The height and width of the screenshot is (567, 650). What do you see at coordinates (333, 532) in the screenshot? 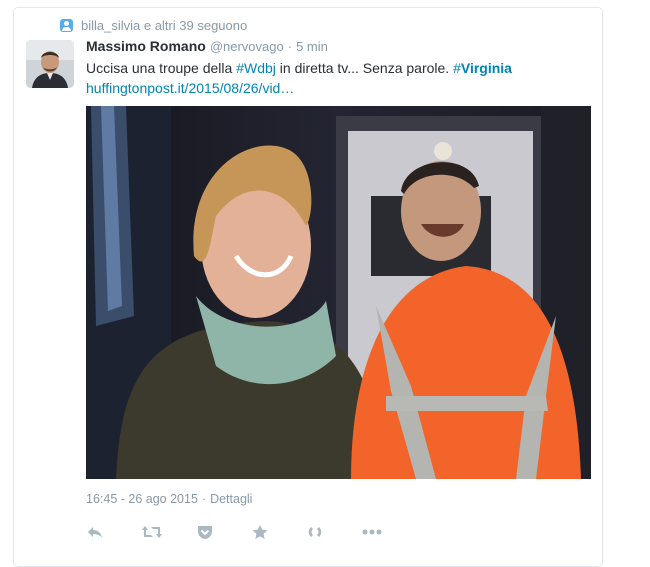
I see `share-button` at bounding box center [333, 532].